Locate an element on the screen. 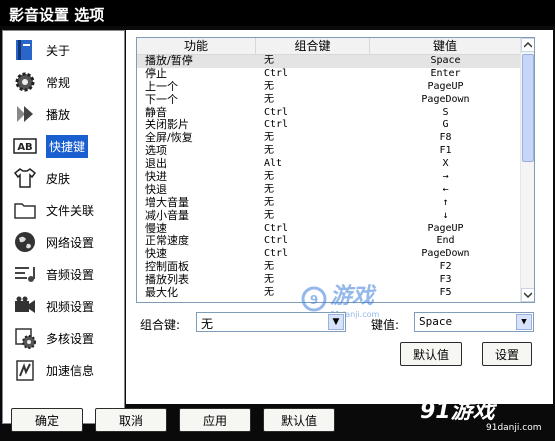  key-cell: PageUP is located at coordinates (445, 86).